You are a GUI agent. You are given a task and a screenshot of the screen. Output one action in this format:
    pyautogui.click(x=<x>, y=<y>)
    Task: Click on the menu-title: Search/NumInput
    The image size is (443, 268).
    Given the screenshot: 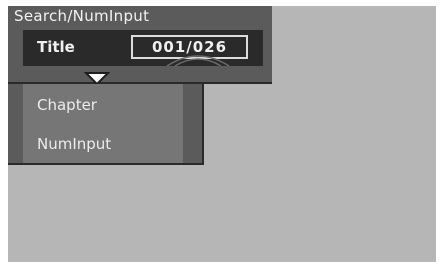 What is the action you would take?
    pyautogui.click(x=82, y=16)
    